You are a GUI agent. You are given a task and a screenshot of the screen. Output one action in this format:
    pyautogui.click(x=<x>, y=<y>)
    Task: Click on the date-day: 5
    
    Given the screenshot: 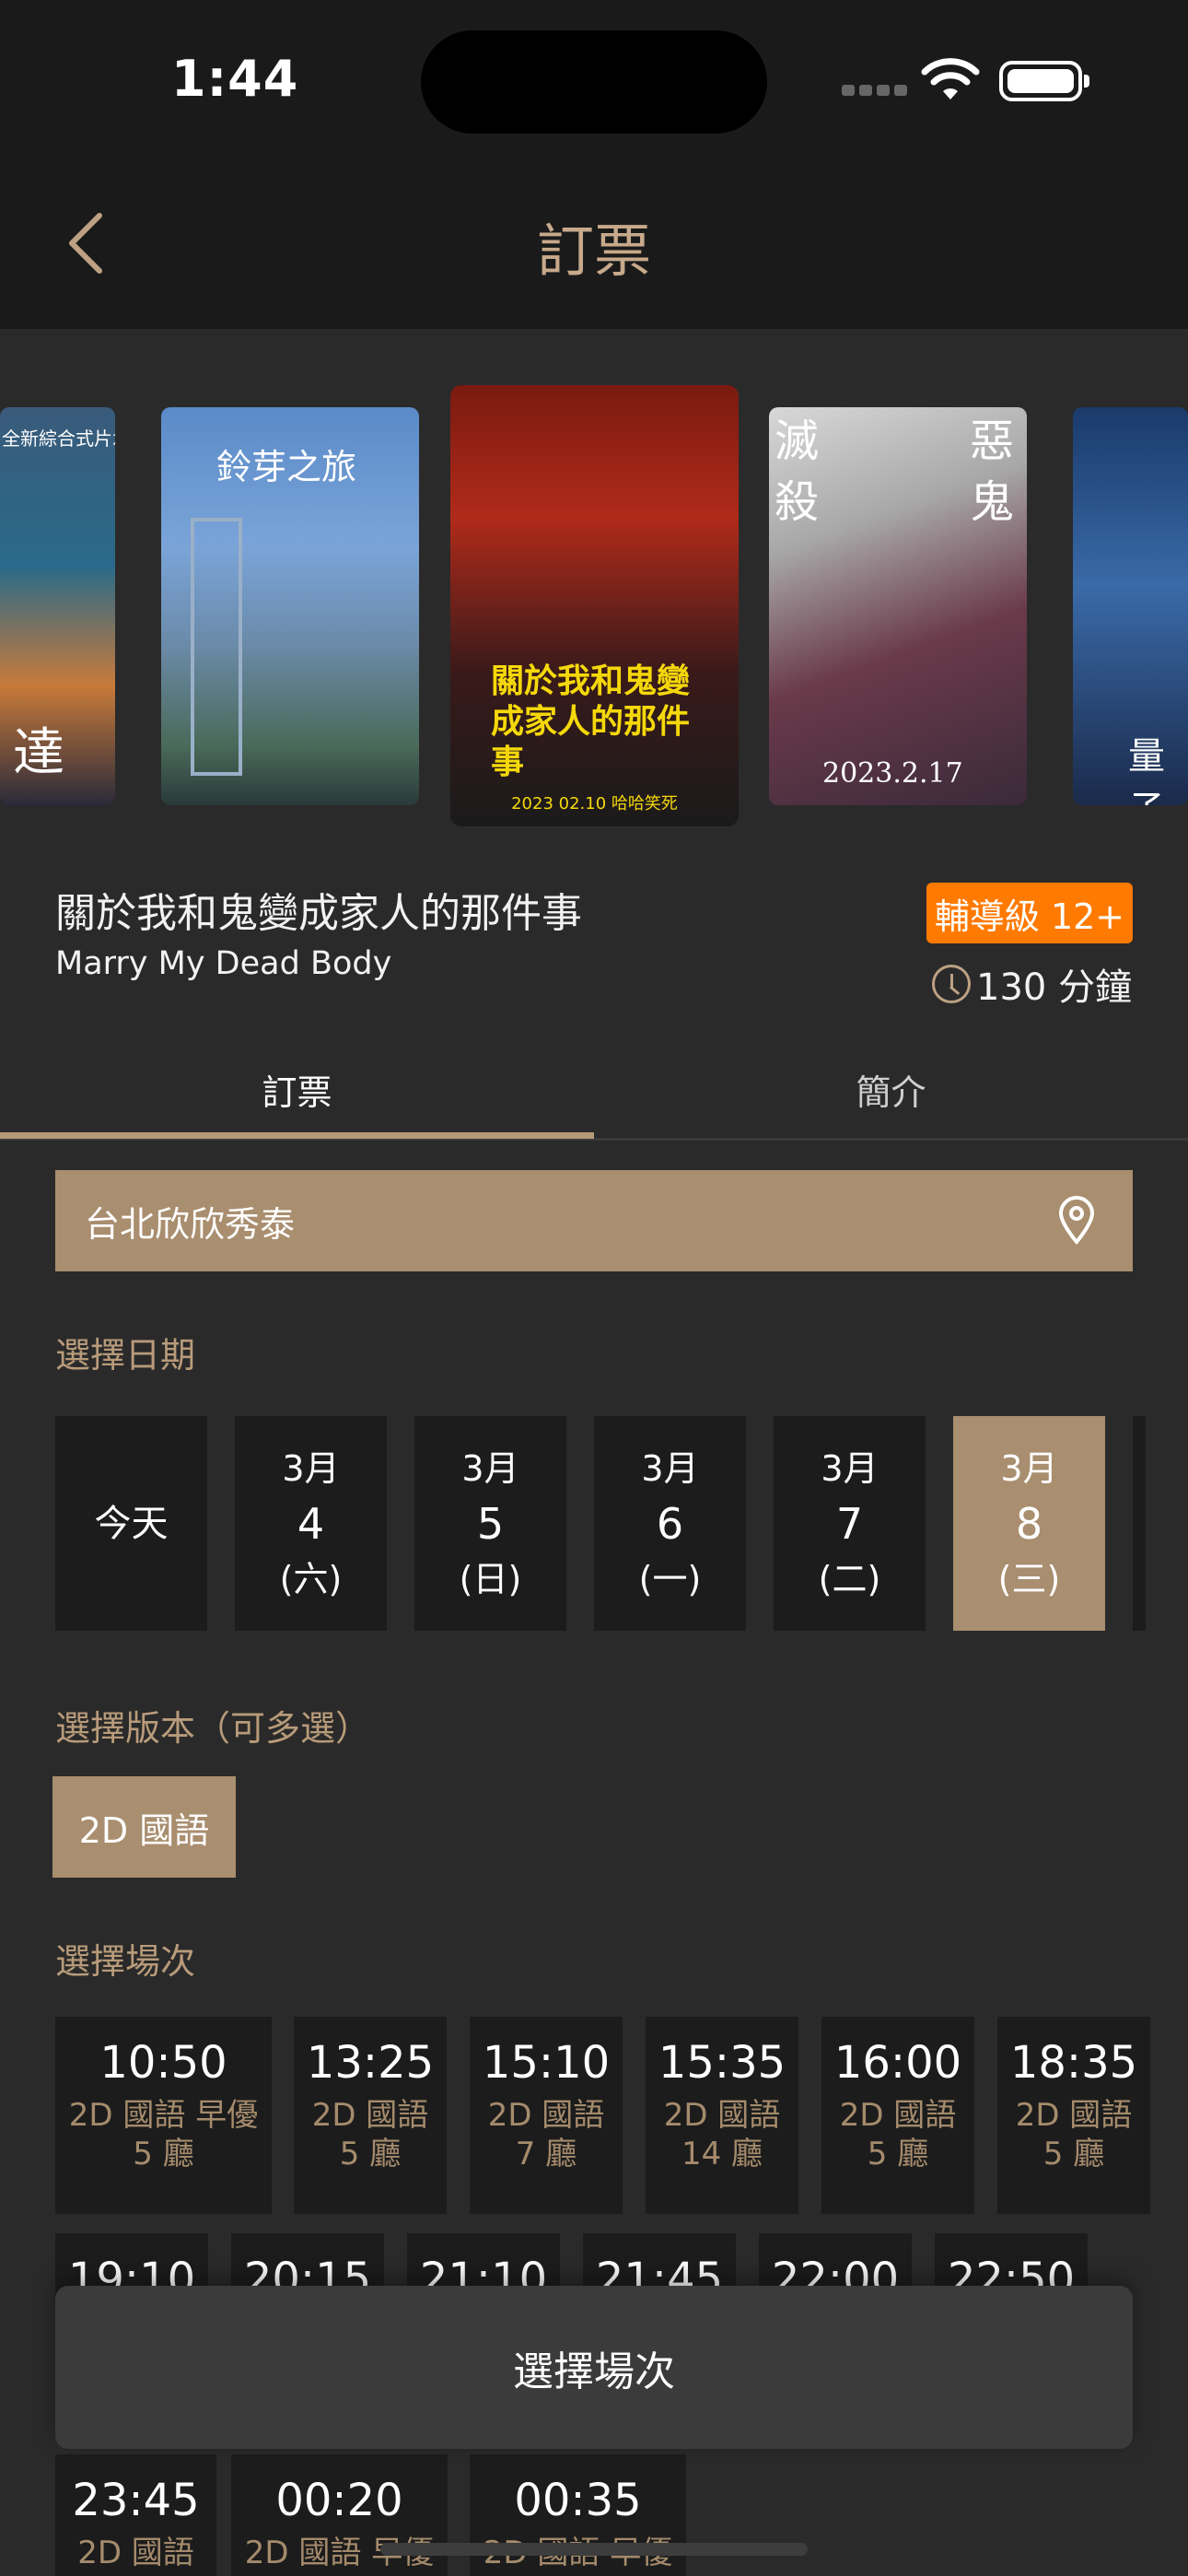 What is the action you would take?
    pyautogui.click(x=490, y=1523)
    